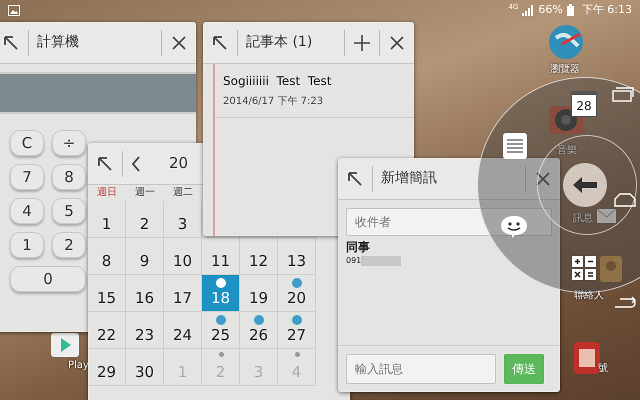 The image size is (640, 400). What do you see at coordinates (27, 245) in the screenshot?
I see `calculator-key: 1` at bounding box center [27, 245].